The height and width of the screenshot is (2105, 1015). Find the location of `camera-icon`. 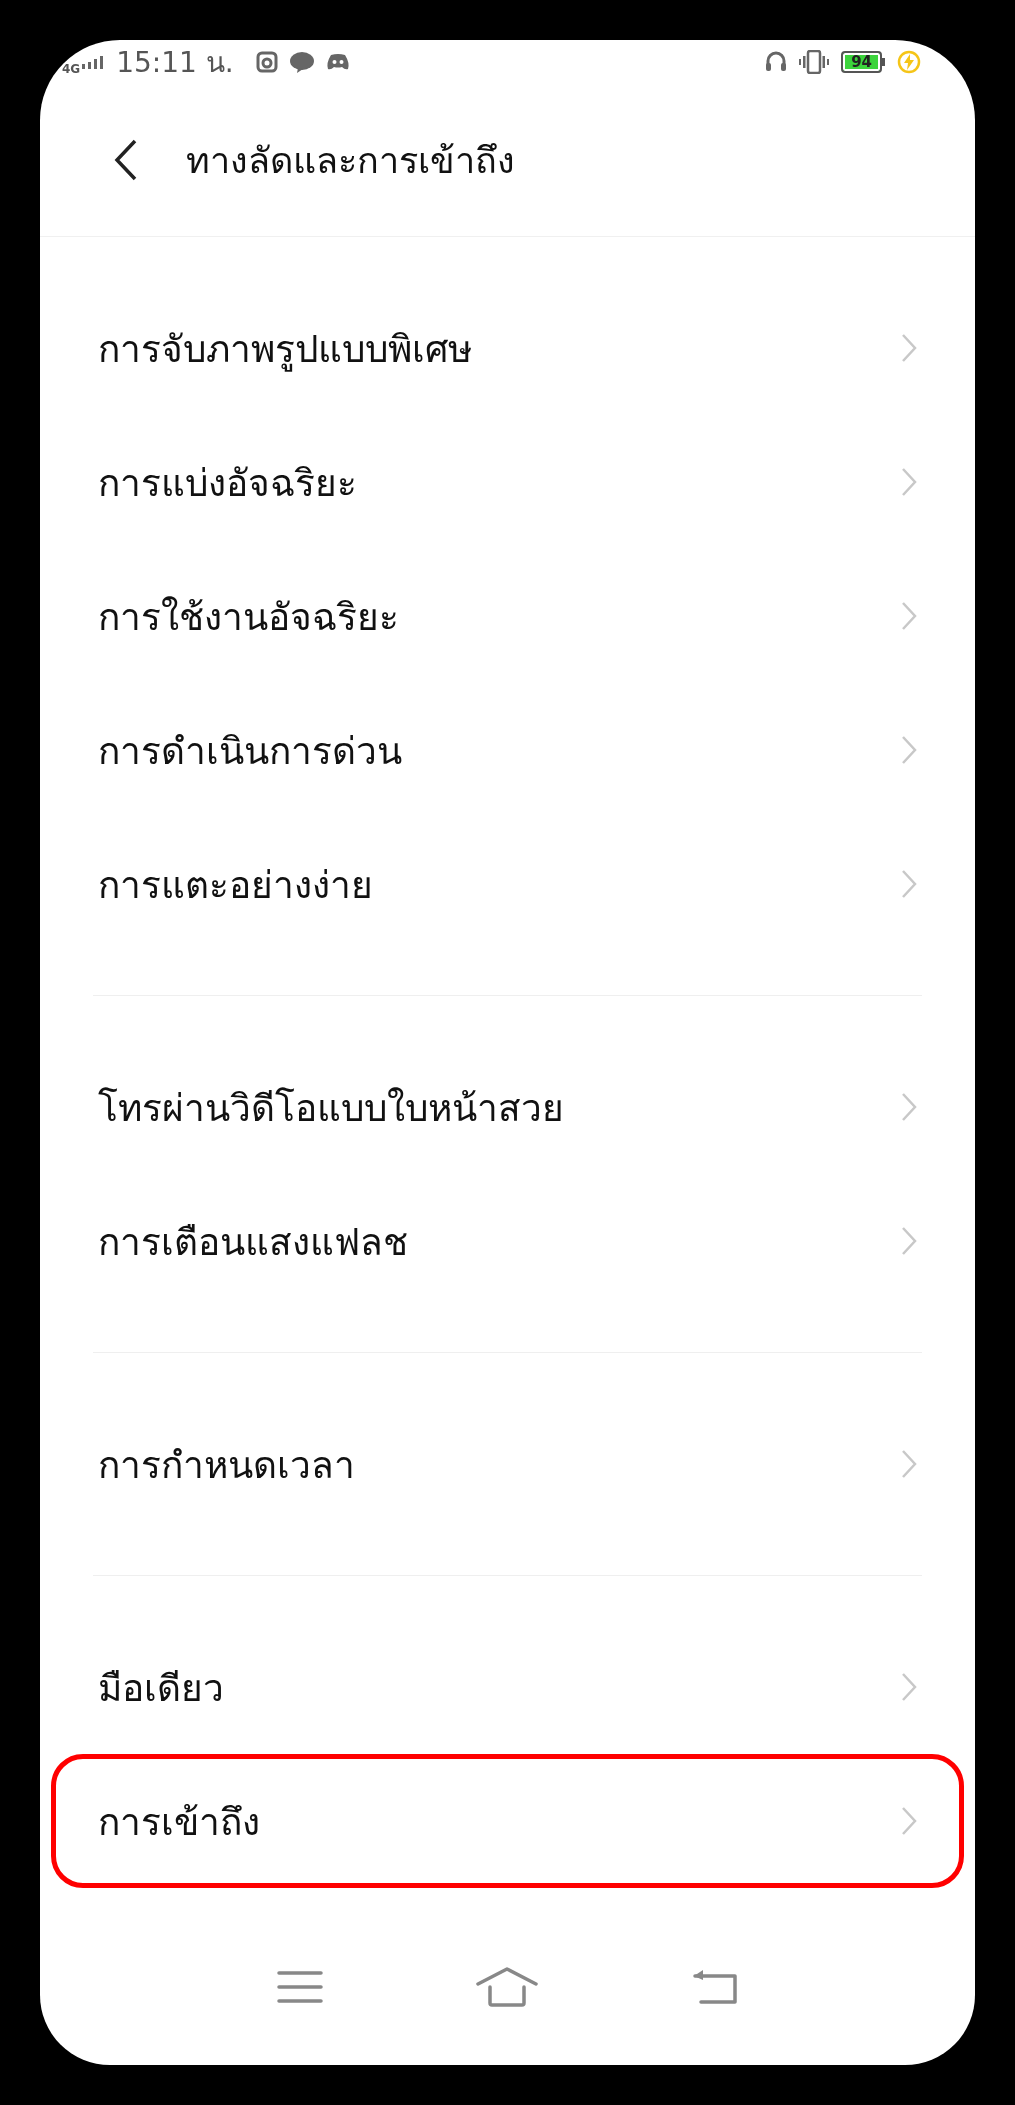

camera-icon is located at coordinates (266, 62).